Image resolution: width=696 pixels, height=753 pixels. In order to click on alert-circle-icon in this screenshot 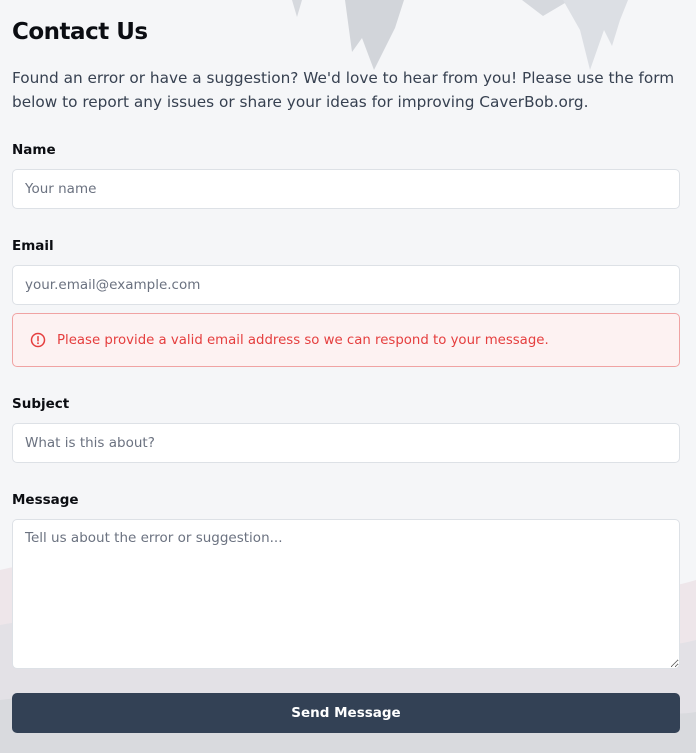, I will do `click(38, 340)`.